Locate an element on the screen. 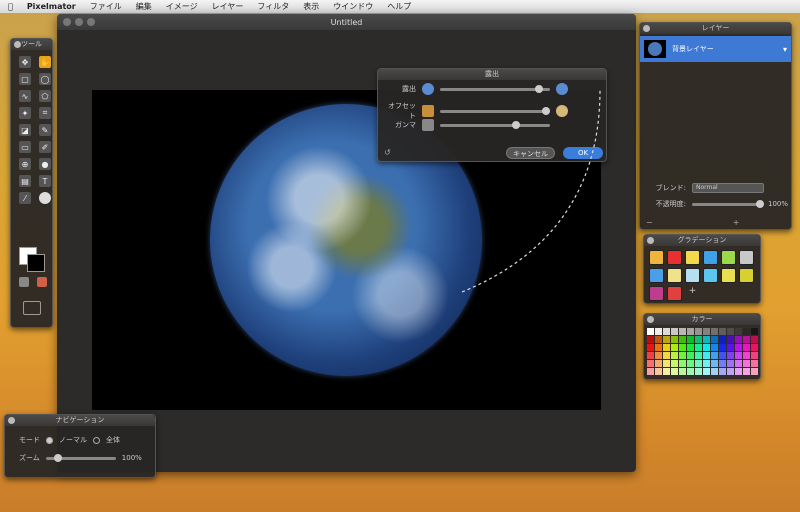 The image size is (800, 512). magic-wand-icon: ✦ is located at coordinates (25, 113).